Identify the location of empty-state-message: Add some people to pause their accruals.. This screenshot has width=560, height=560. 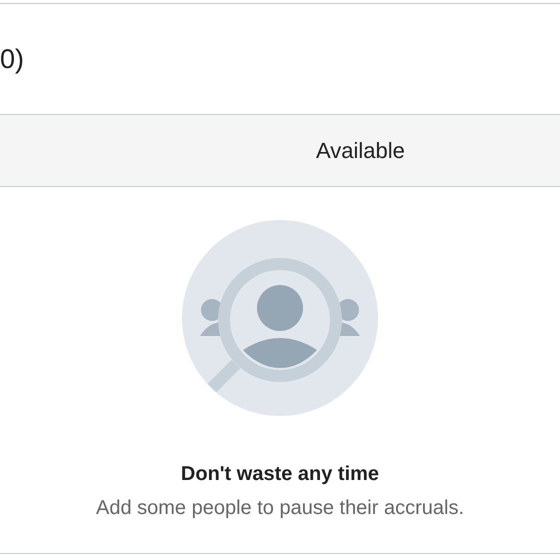
(280, 508).